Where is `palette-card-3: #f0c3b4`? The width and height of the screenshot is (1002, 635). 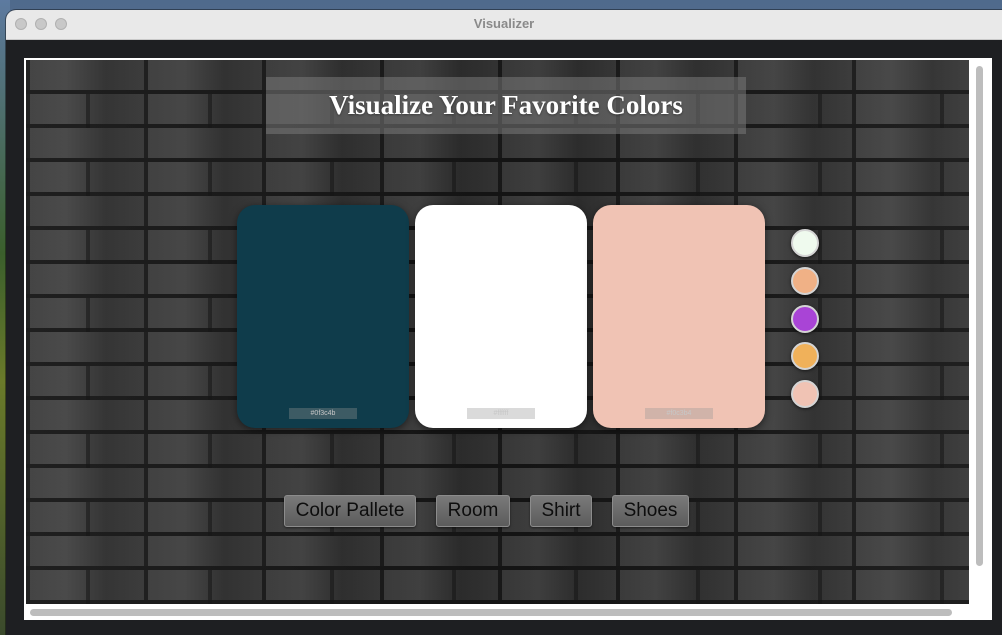 palette-card-3: #f0c3b4 is located at coordinates (679, 316).